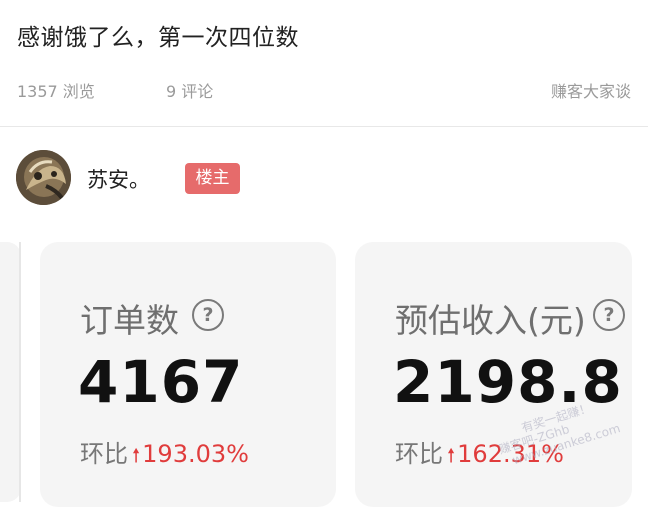 This screenshot has height=507, width=648. What do you see at coordinates (324, 126) in the screenshot?
I see `header-divider` at bounding box center [324, 126].